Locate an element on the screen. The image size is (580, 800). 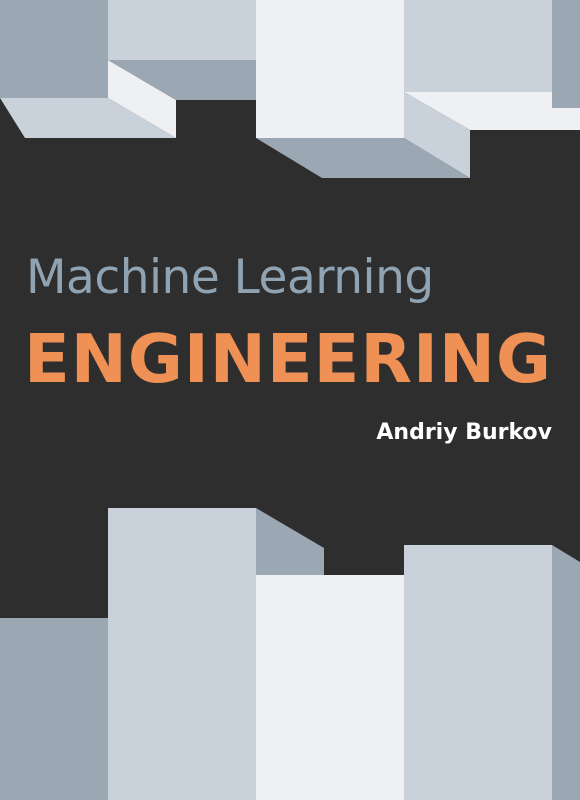
author-name: Andriy Burkov is located at coordinates (464, 432).